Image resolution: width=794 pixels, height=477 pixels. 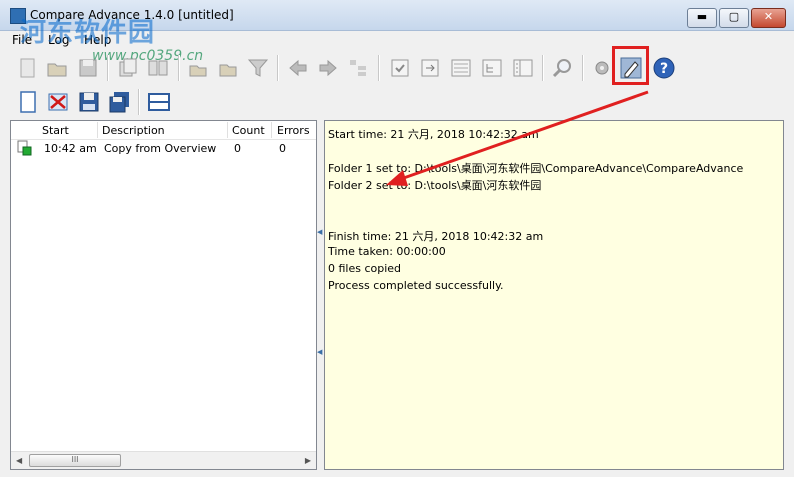 What do you see at coordinates (158, 68) in the screenshot?
I see `compare-icon` at bounding box center [158, 68].